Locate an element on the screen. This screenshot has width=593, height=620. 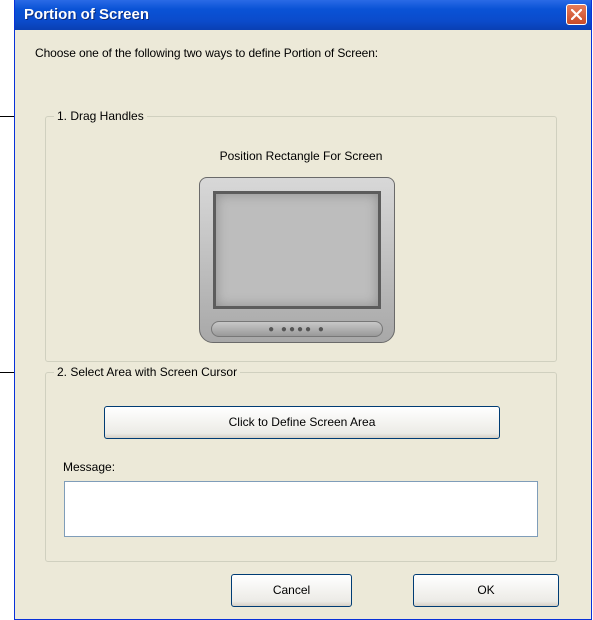
message-label: Message: is located at coordinates (89, 467).